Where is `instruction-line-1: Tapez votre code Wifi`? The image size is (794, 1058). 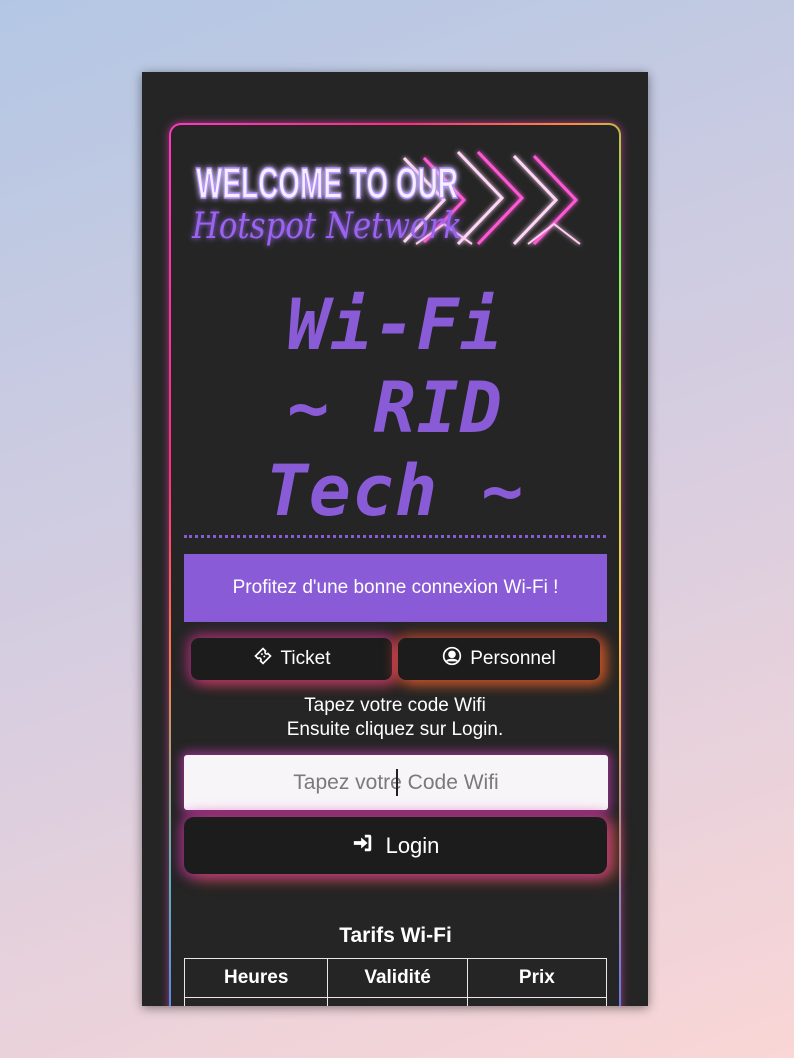
instruction-line-1: Tapez votre code Wifi is located at coordinates (395, 705).